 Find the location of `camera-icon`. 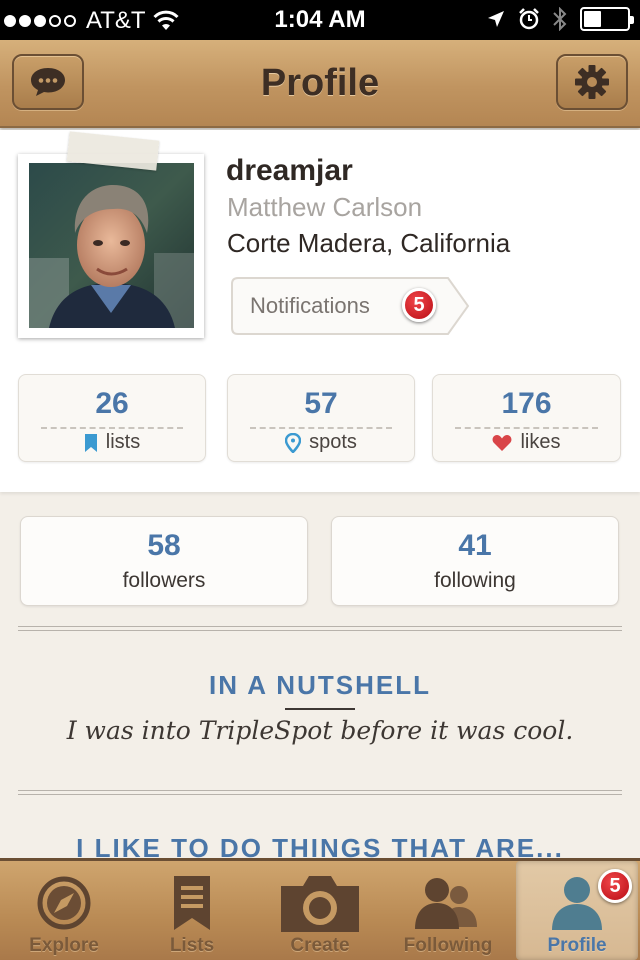

camera-icon is located at coordinates (320, 904).